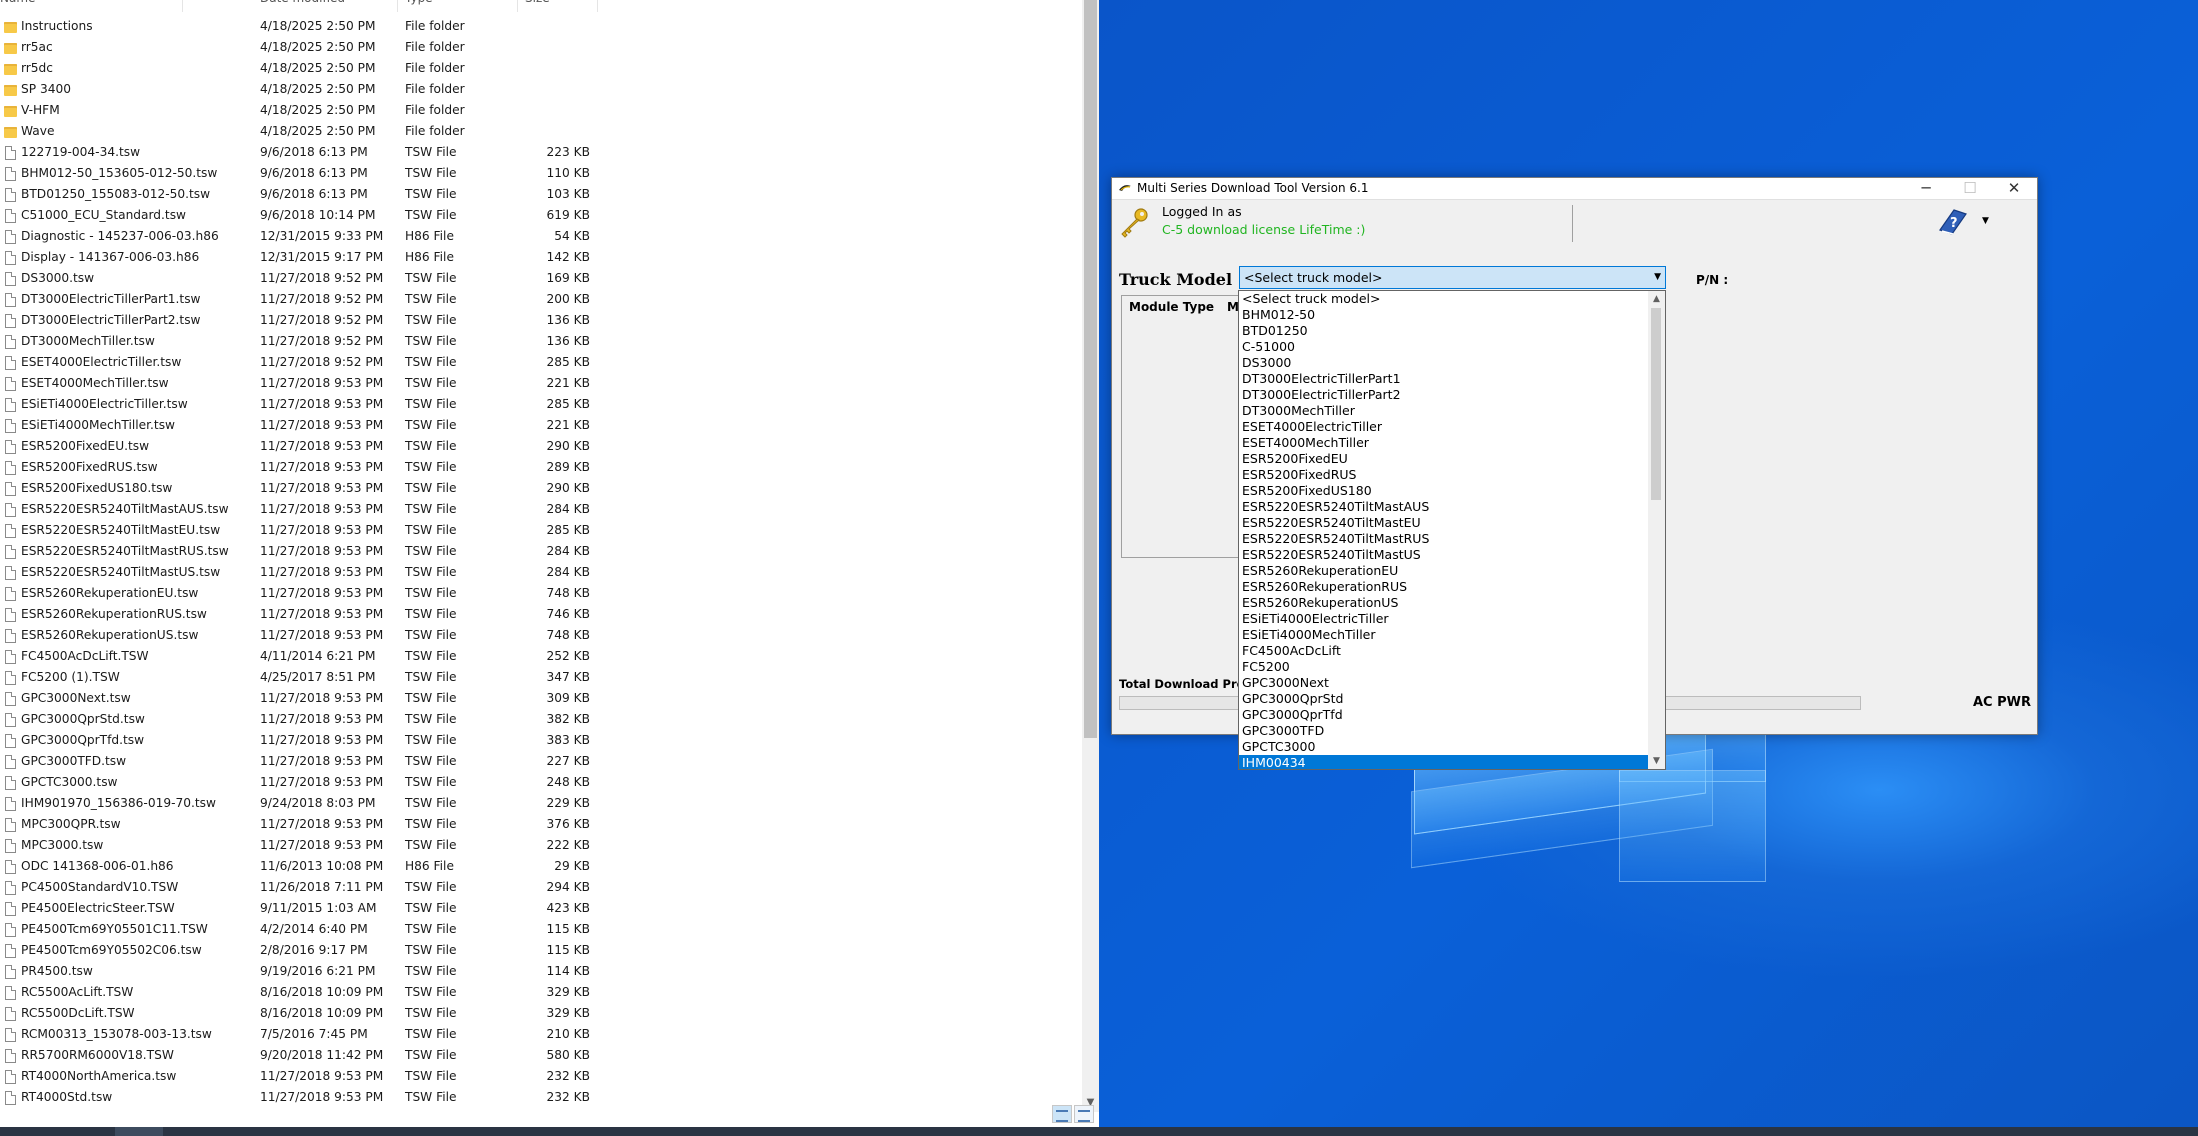  What do you see at coordinates (17, 4) in the screenshot?
I see `column-header-name: Name` at bounding box center [17, 4].